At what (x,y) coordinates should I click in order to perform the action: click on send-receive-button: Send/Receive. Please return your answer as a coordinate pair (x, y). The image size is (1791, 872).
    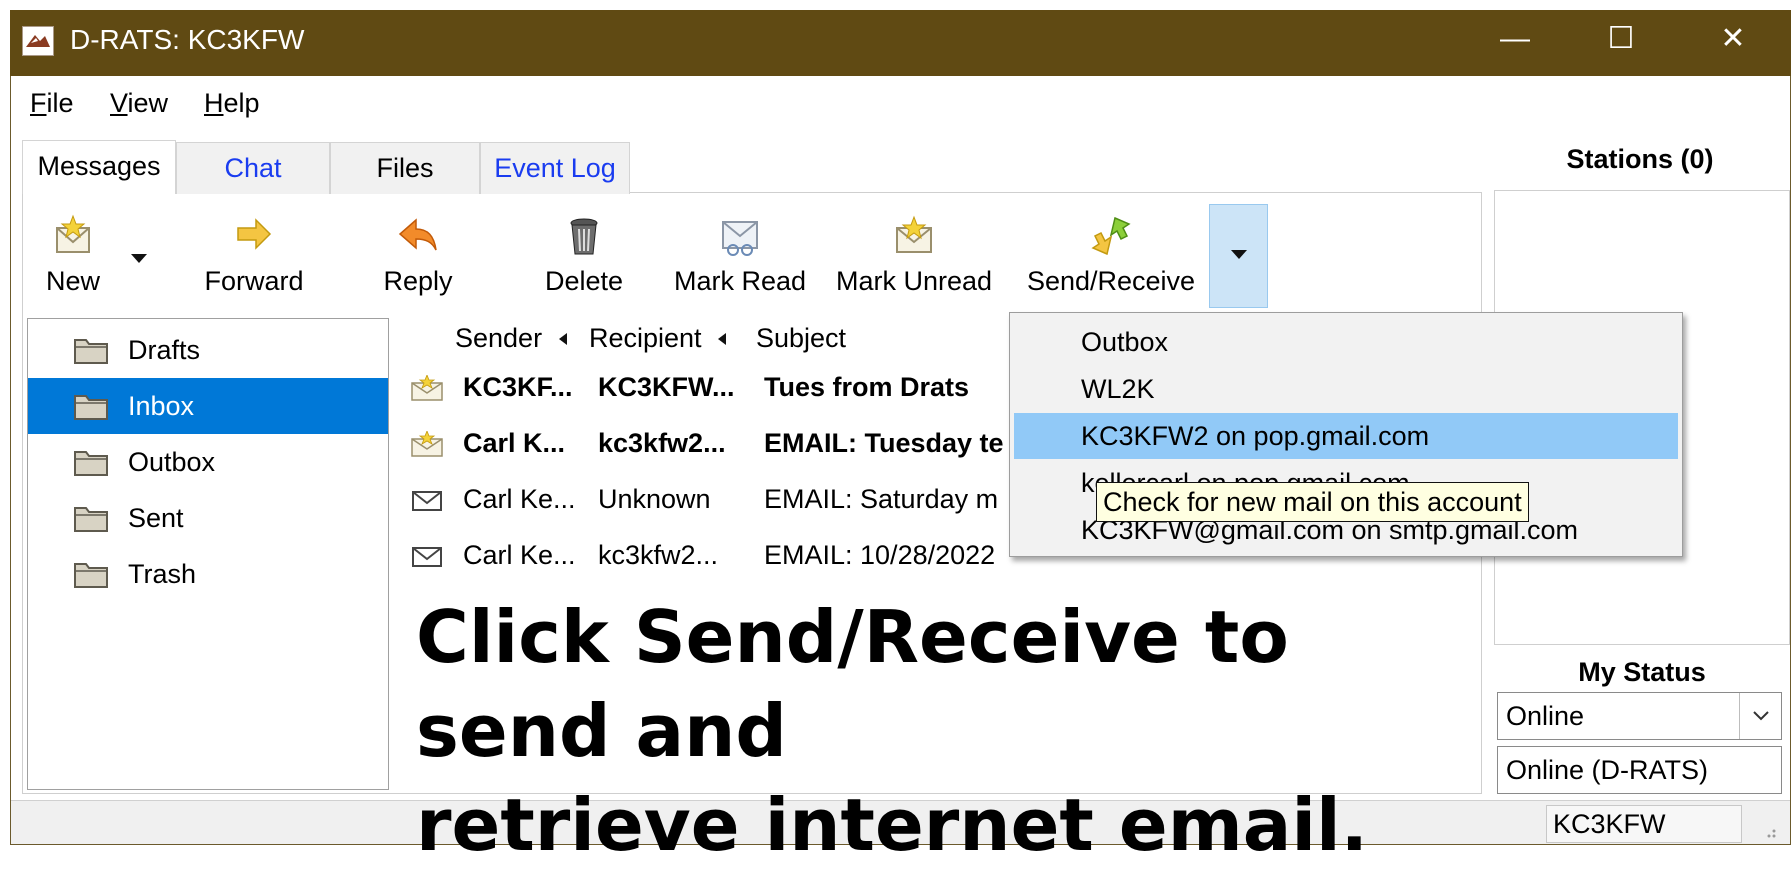
    Looking at the image, I should click on (1111, 258).